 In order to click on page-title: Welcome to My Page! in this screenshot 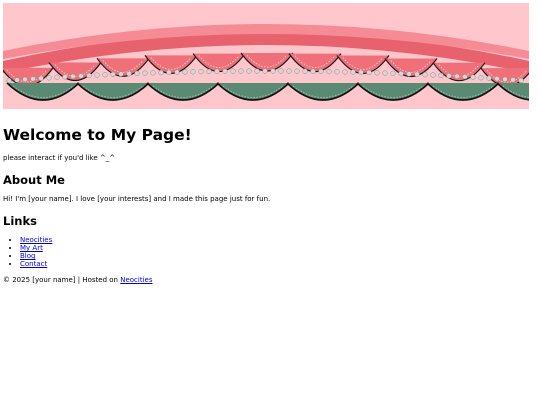, I will do `click(97, 135)`.